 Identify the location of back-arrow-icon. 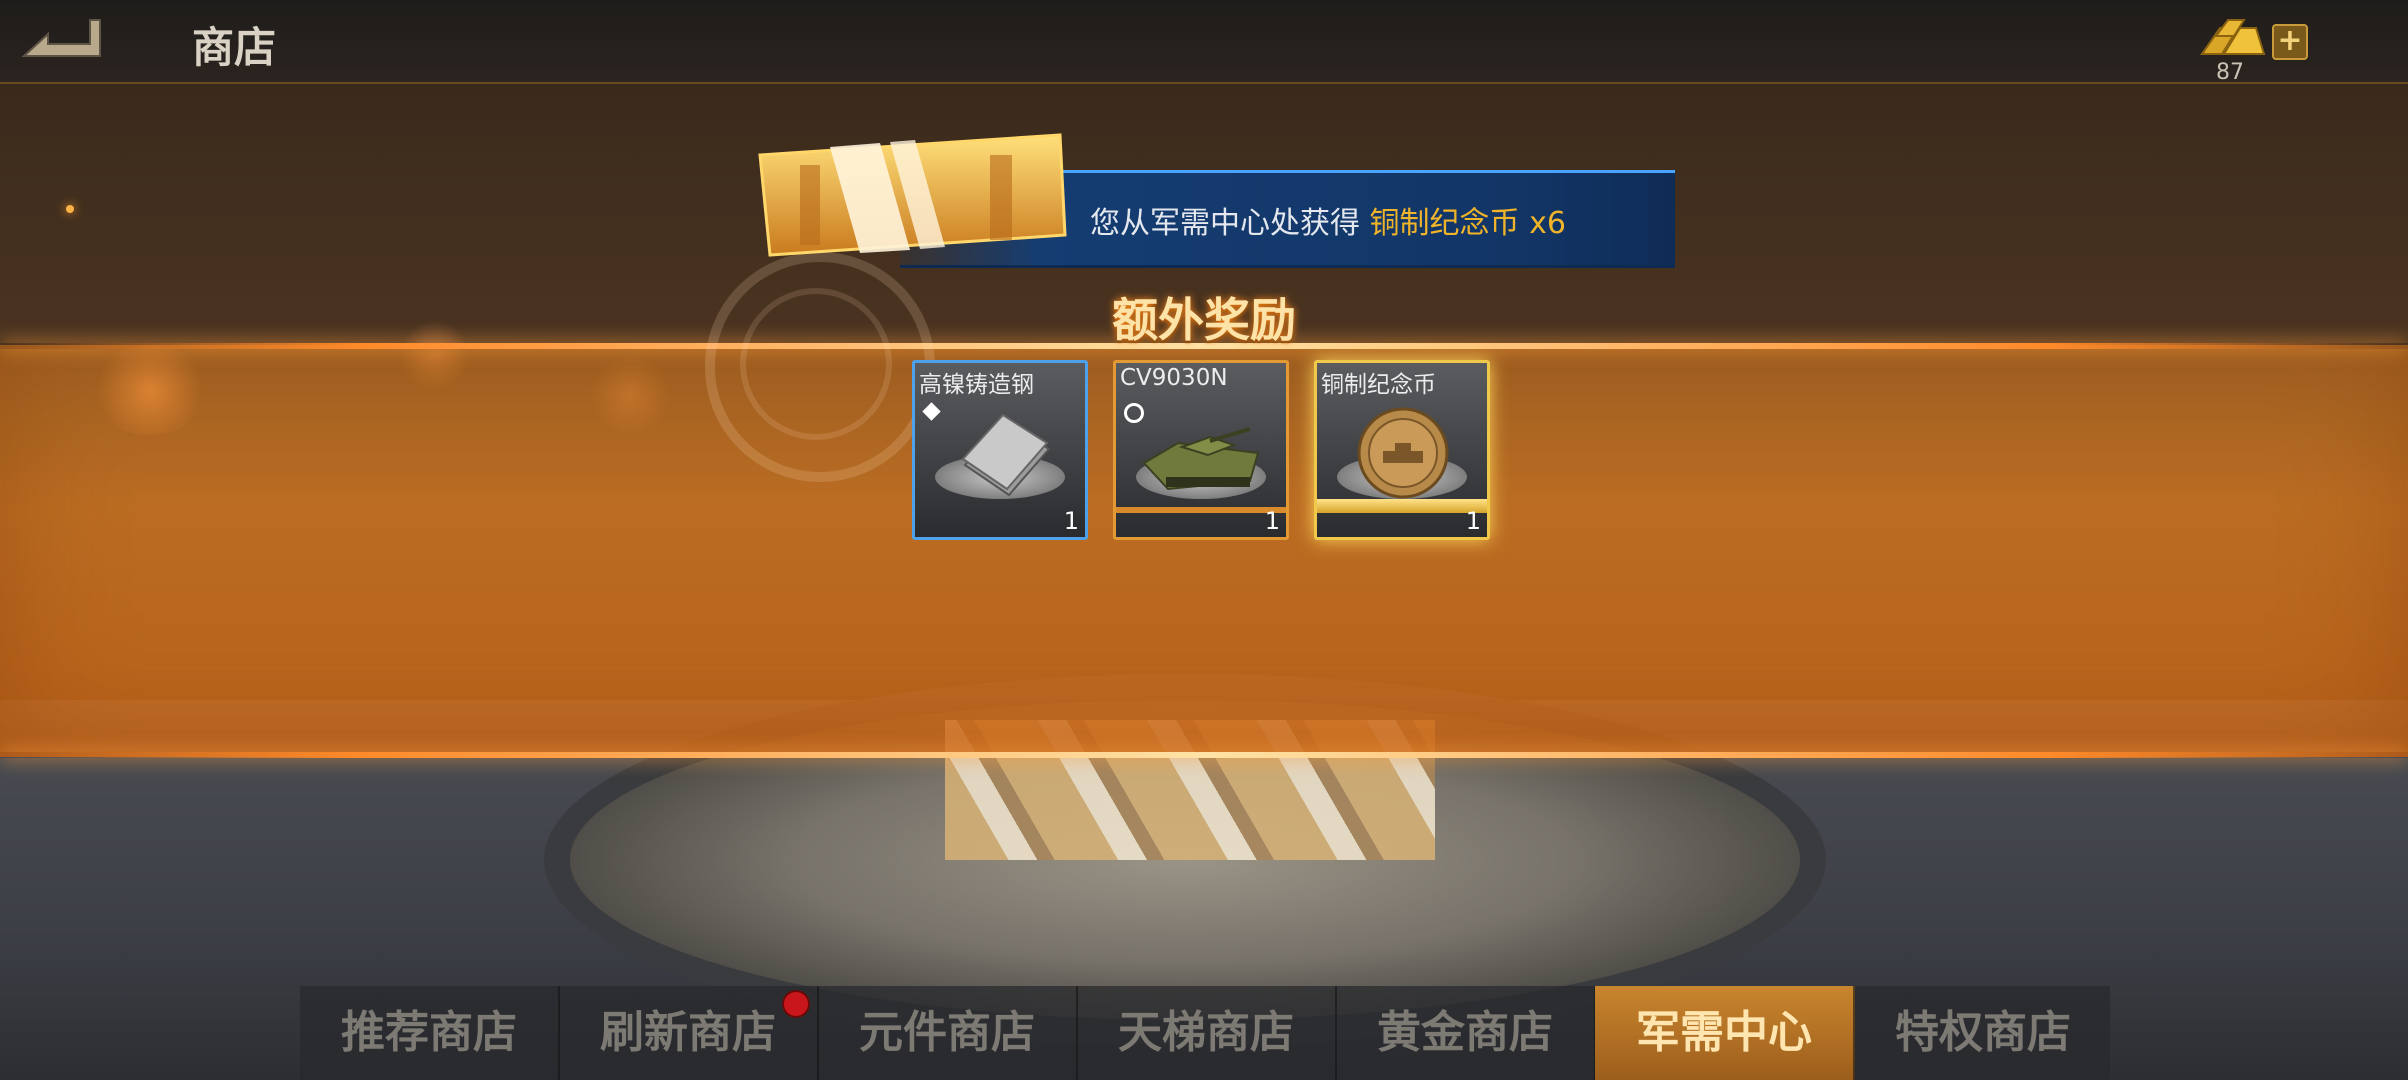
(61, 38).